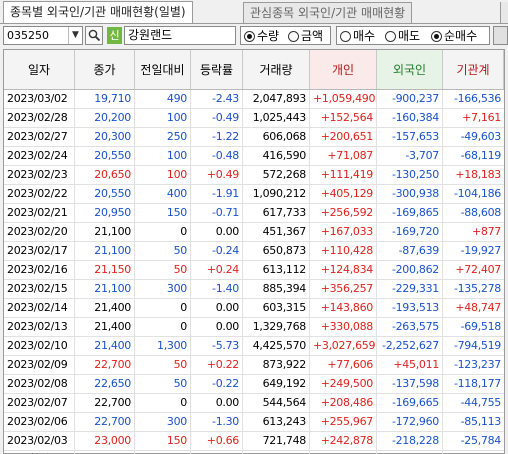  Describe the element at coordinates (500, 35) in the screenshot. I see `panel-toggle-button` at that location.